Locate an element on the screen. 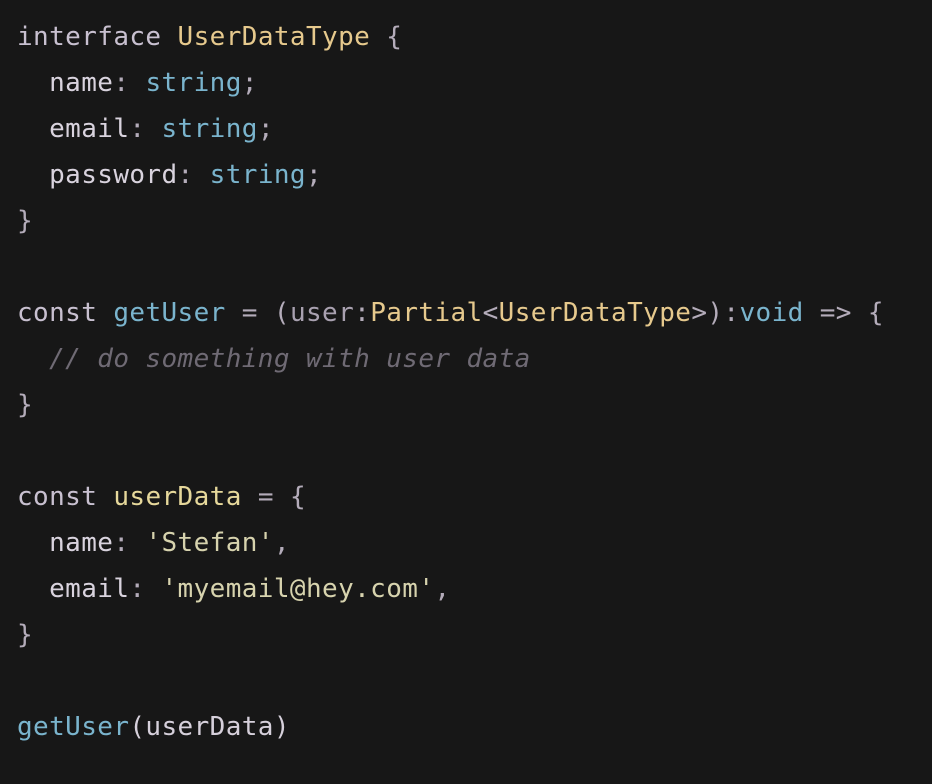 This screenshot has height=784, width=932. code-line: const userData = { is located at coordinates (474, 497).